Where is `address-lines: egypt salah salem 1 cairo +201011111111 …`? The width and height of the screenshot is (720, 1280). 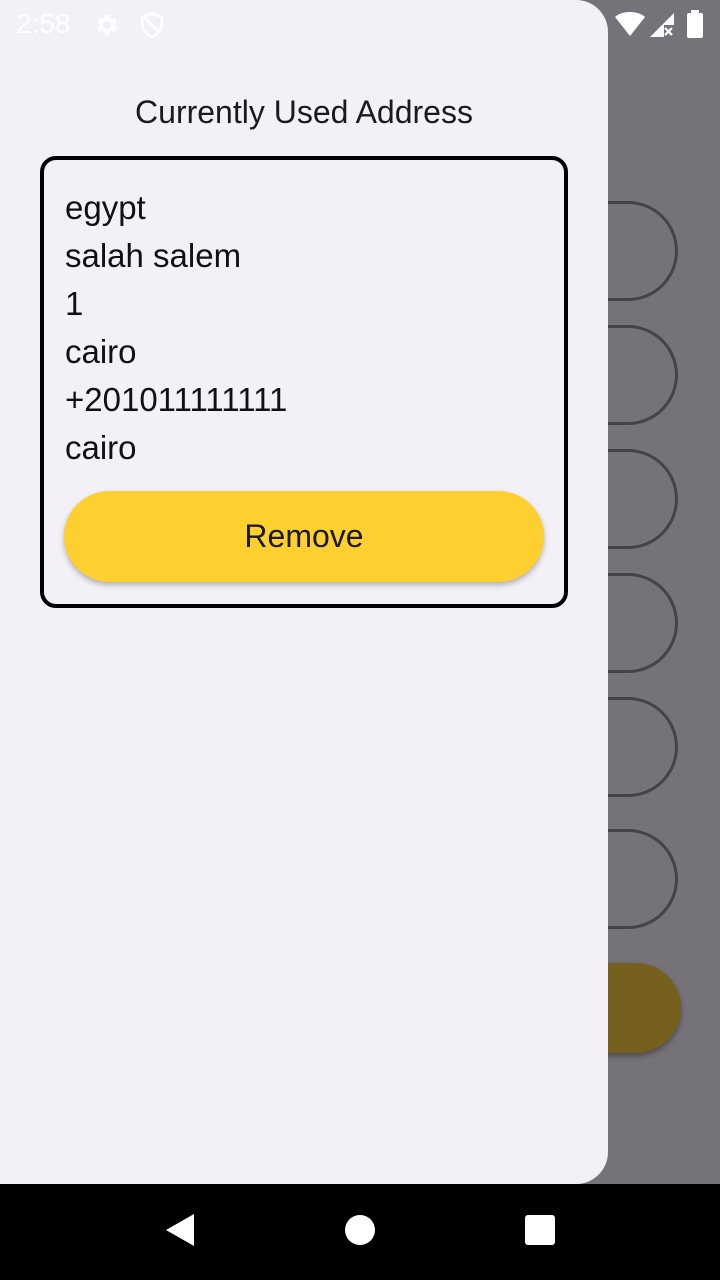
address-lines: egypt salah salem 1 cairo +201011111111 … is located at coordinates (176, 328).